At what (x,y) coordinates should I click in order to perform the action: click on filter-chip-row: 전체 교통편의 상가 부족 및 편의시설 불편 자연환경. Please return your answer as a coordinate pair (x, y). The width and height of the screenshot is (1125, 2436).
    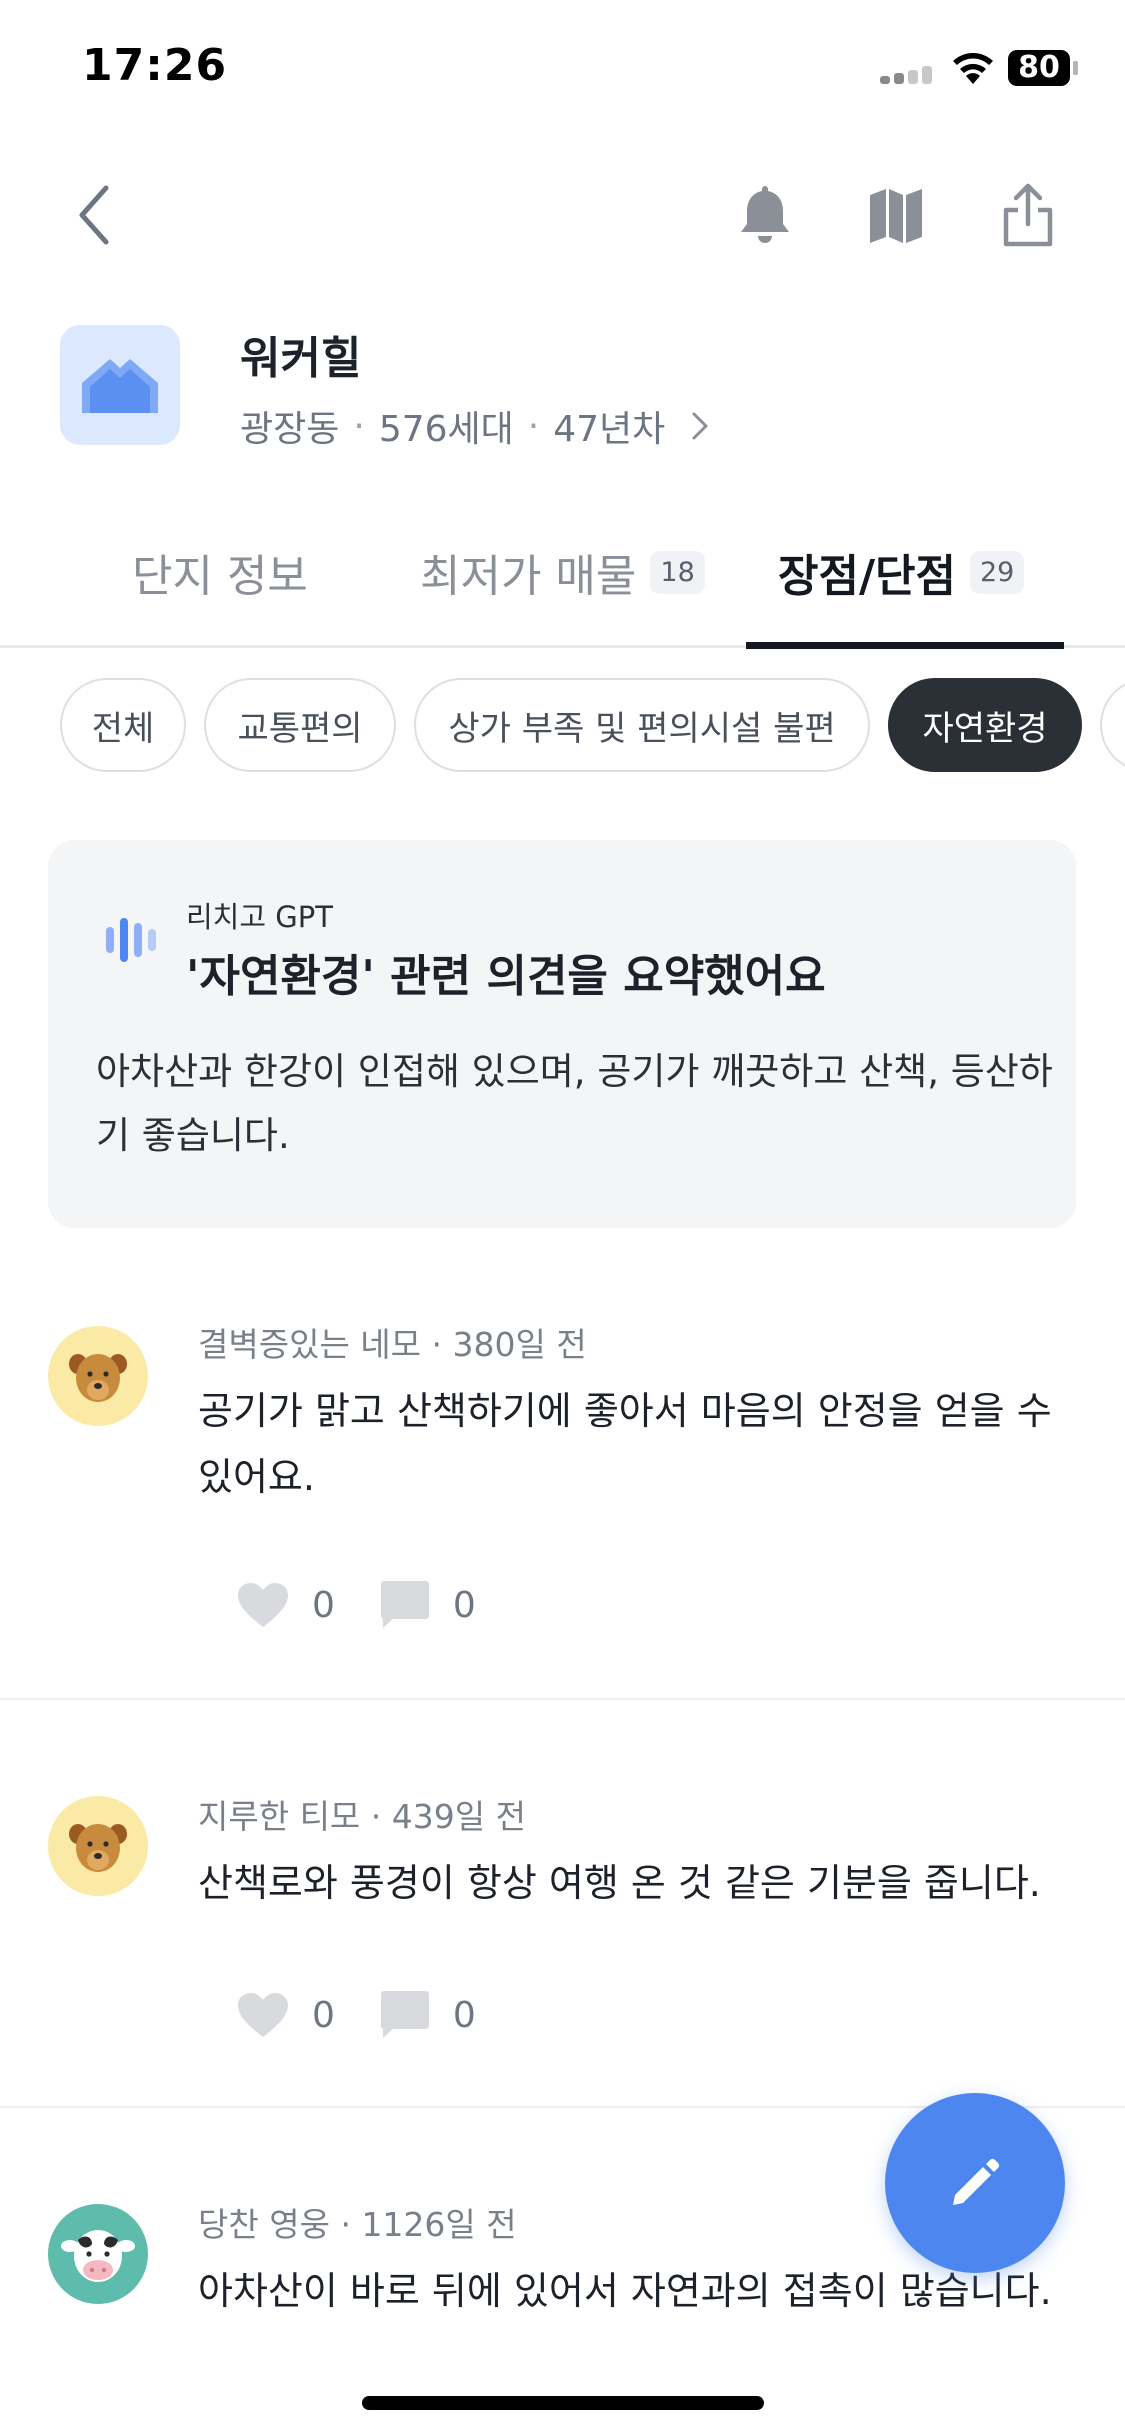
    Looking at the image, I should click on (592, 726).